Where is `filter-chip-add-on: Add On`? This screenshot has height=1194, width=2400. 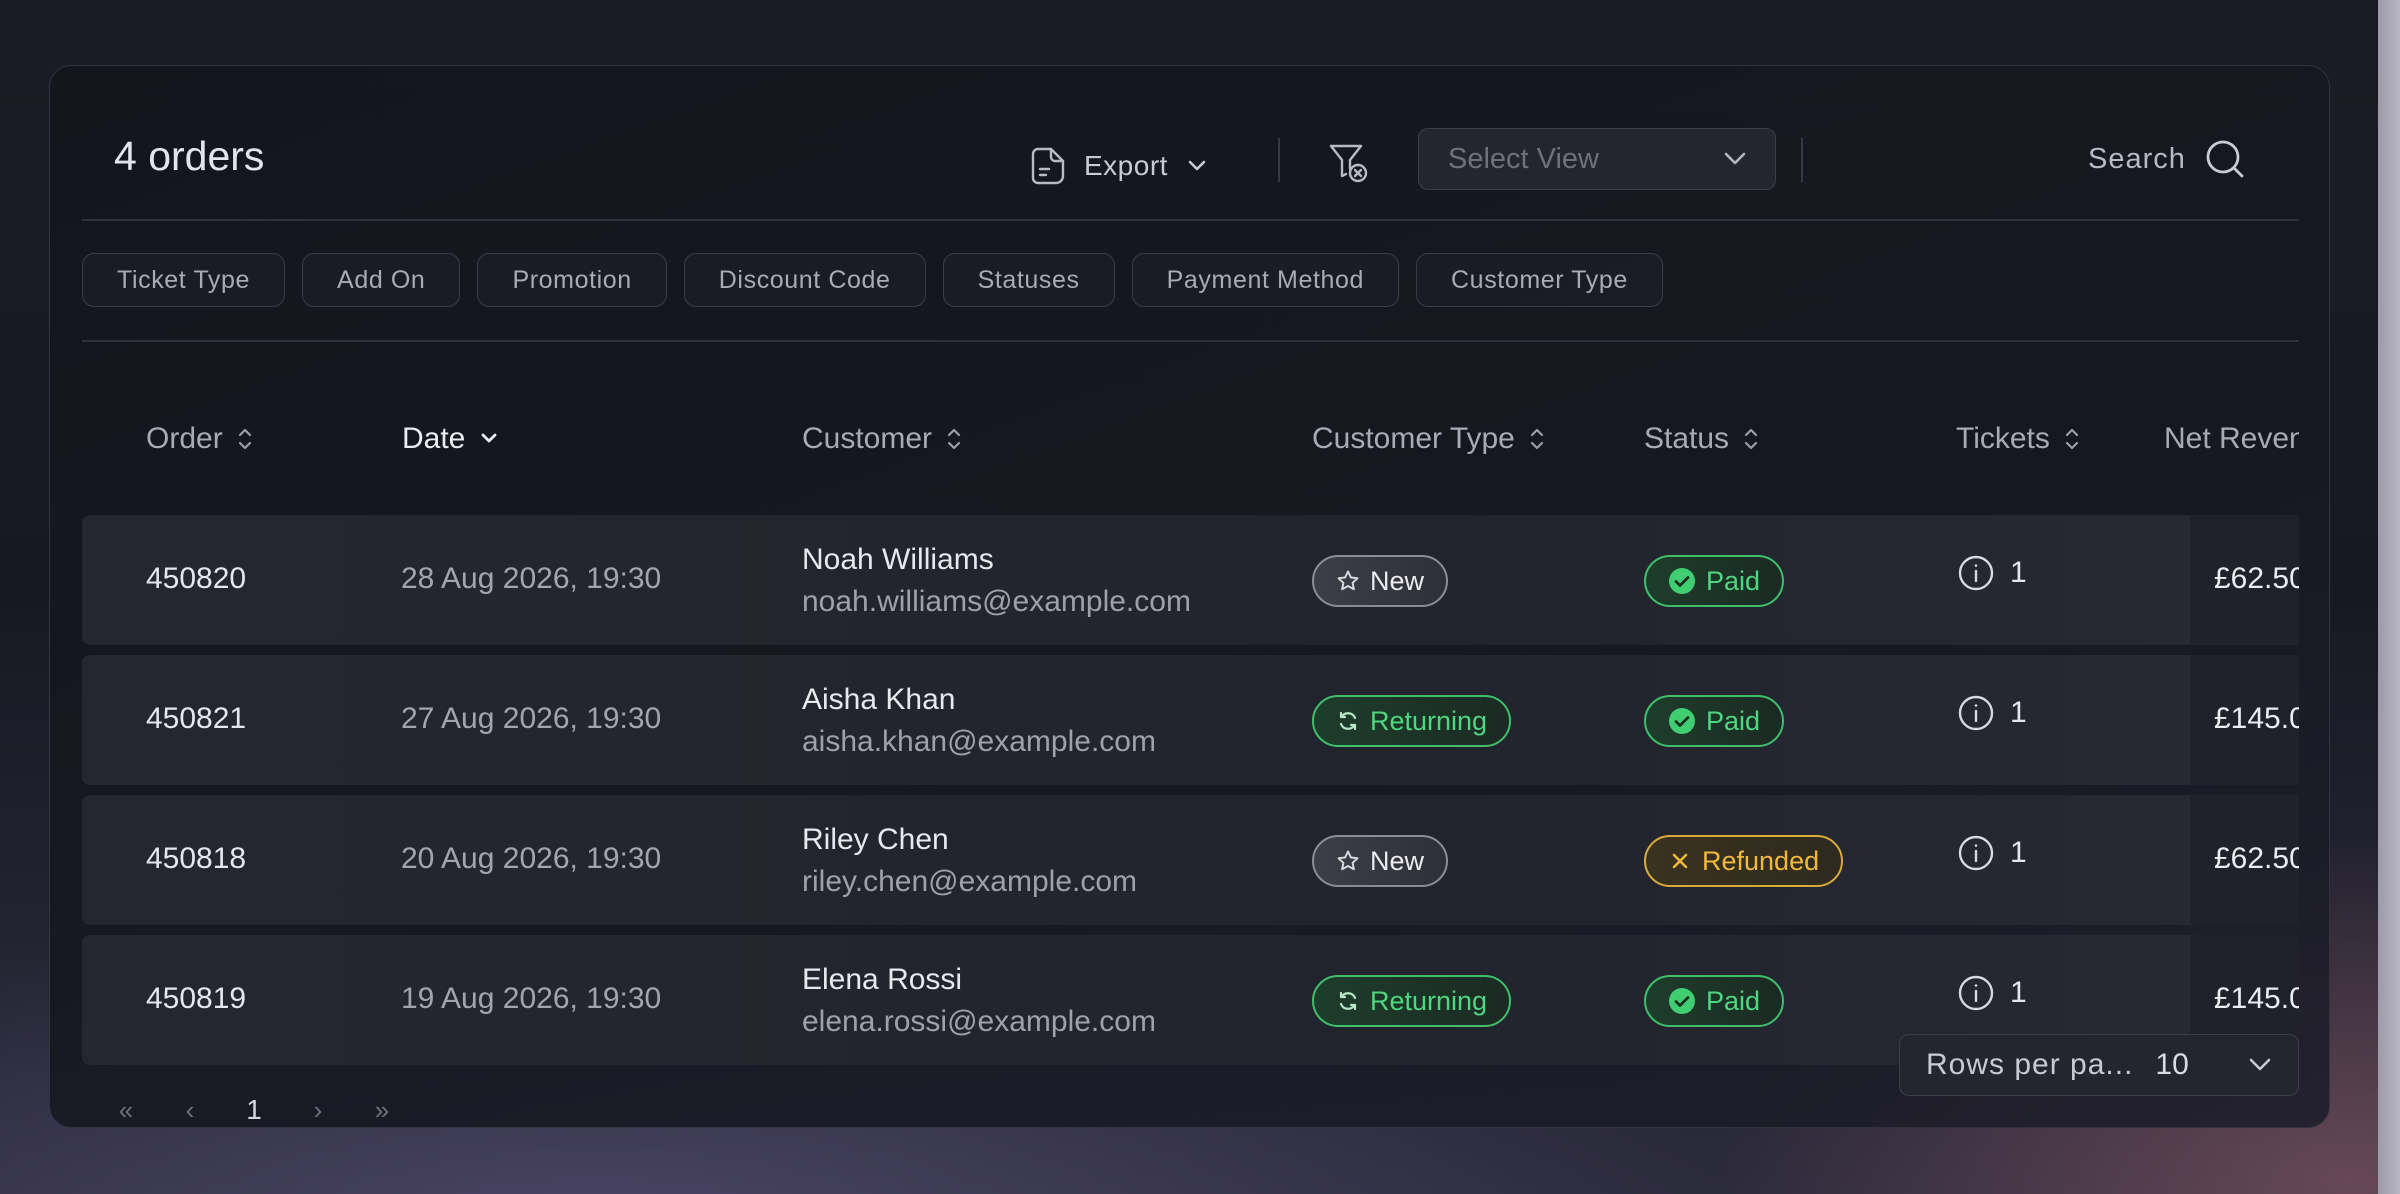
filter-chip-add-on: Add On is located at coordinates (381, 280).